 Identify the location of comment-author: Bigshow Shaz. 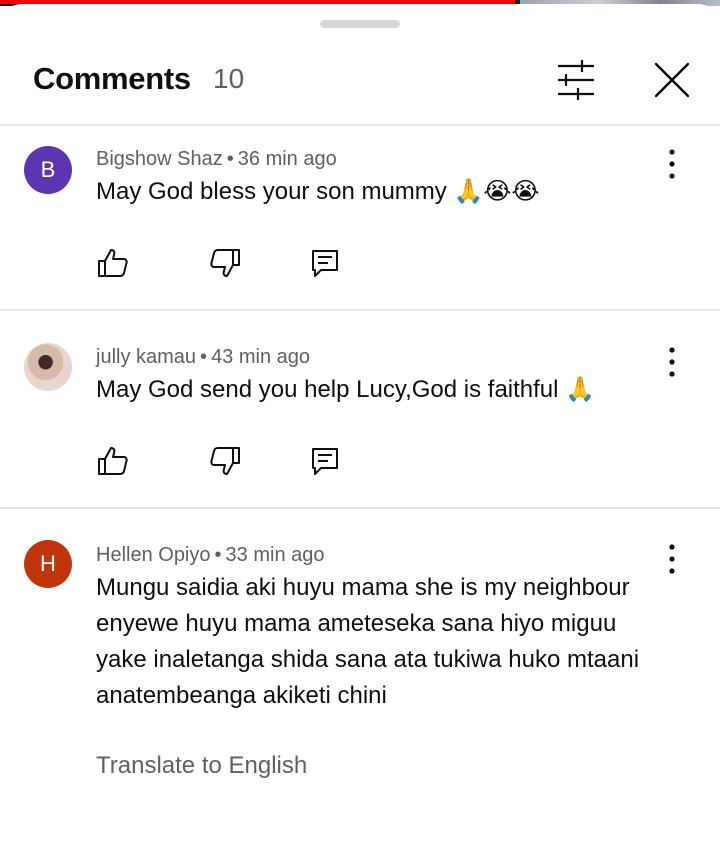
(159, 159).